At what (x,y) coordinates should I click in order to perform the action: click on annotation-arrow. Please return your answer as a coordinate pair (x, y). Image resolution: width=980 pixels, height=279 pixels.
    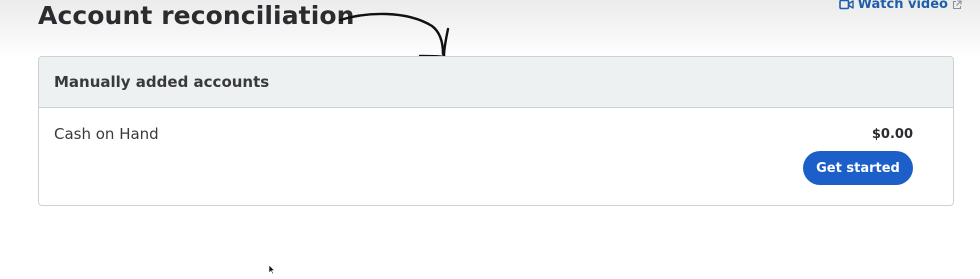
    Looking at the image, I should click on (394, 35).